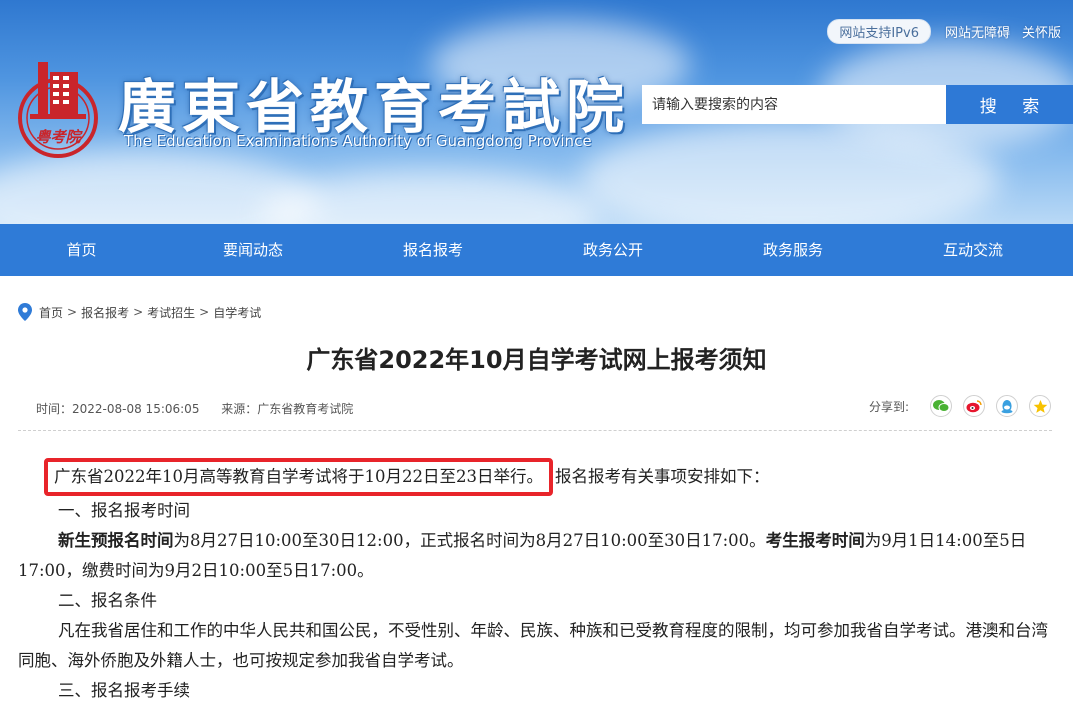 The image size is (1073, 706). I want to click on wechat-icon, so click(941, 406).